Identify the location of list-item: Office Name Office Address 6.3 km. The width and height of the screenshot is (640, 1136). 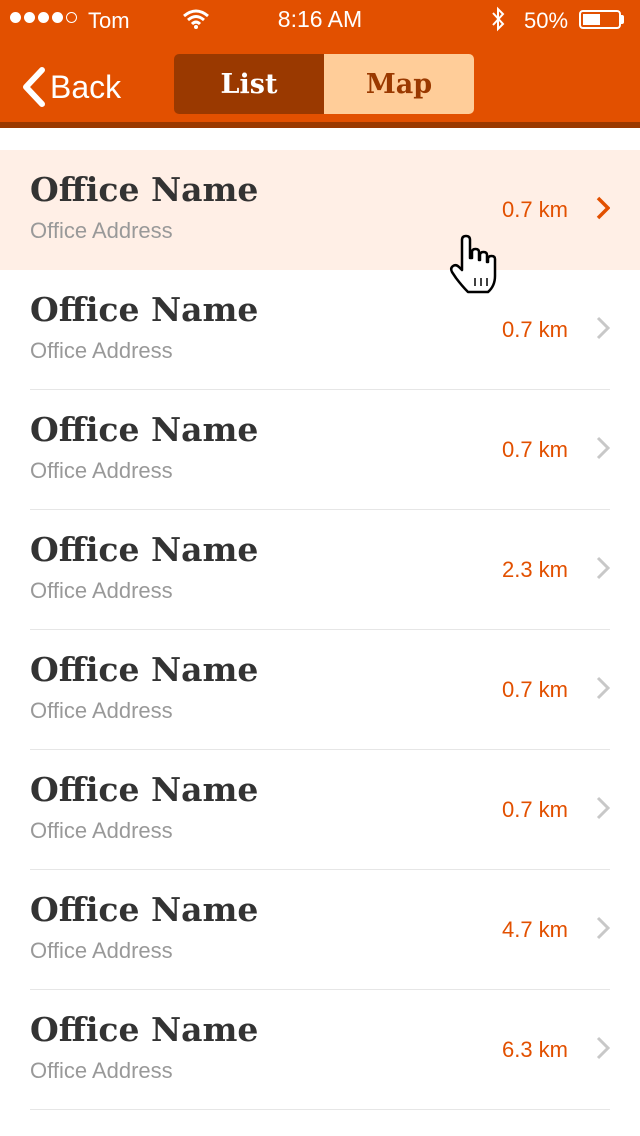
(320, 1050).